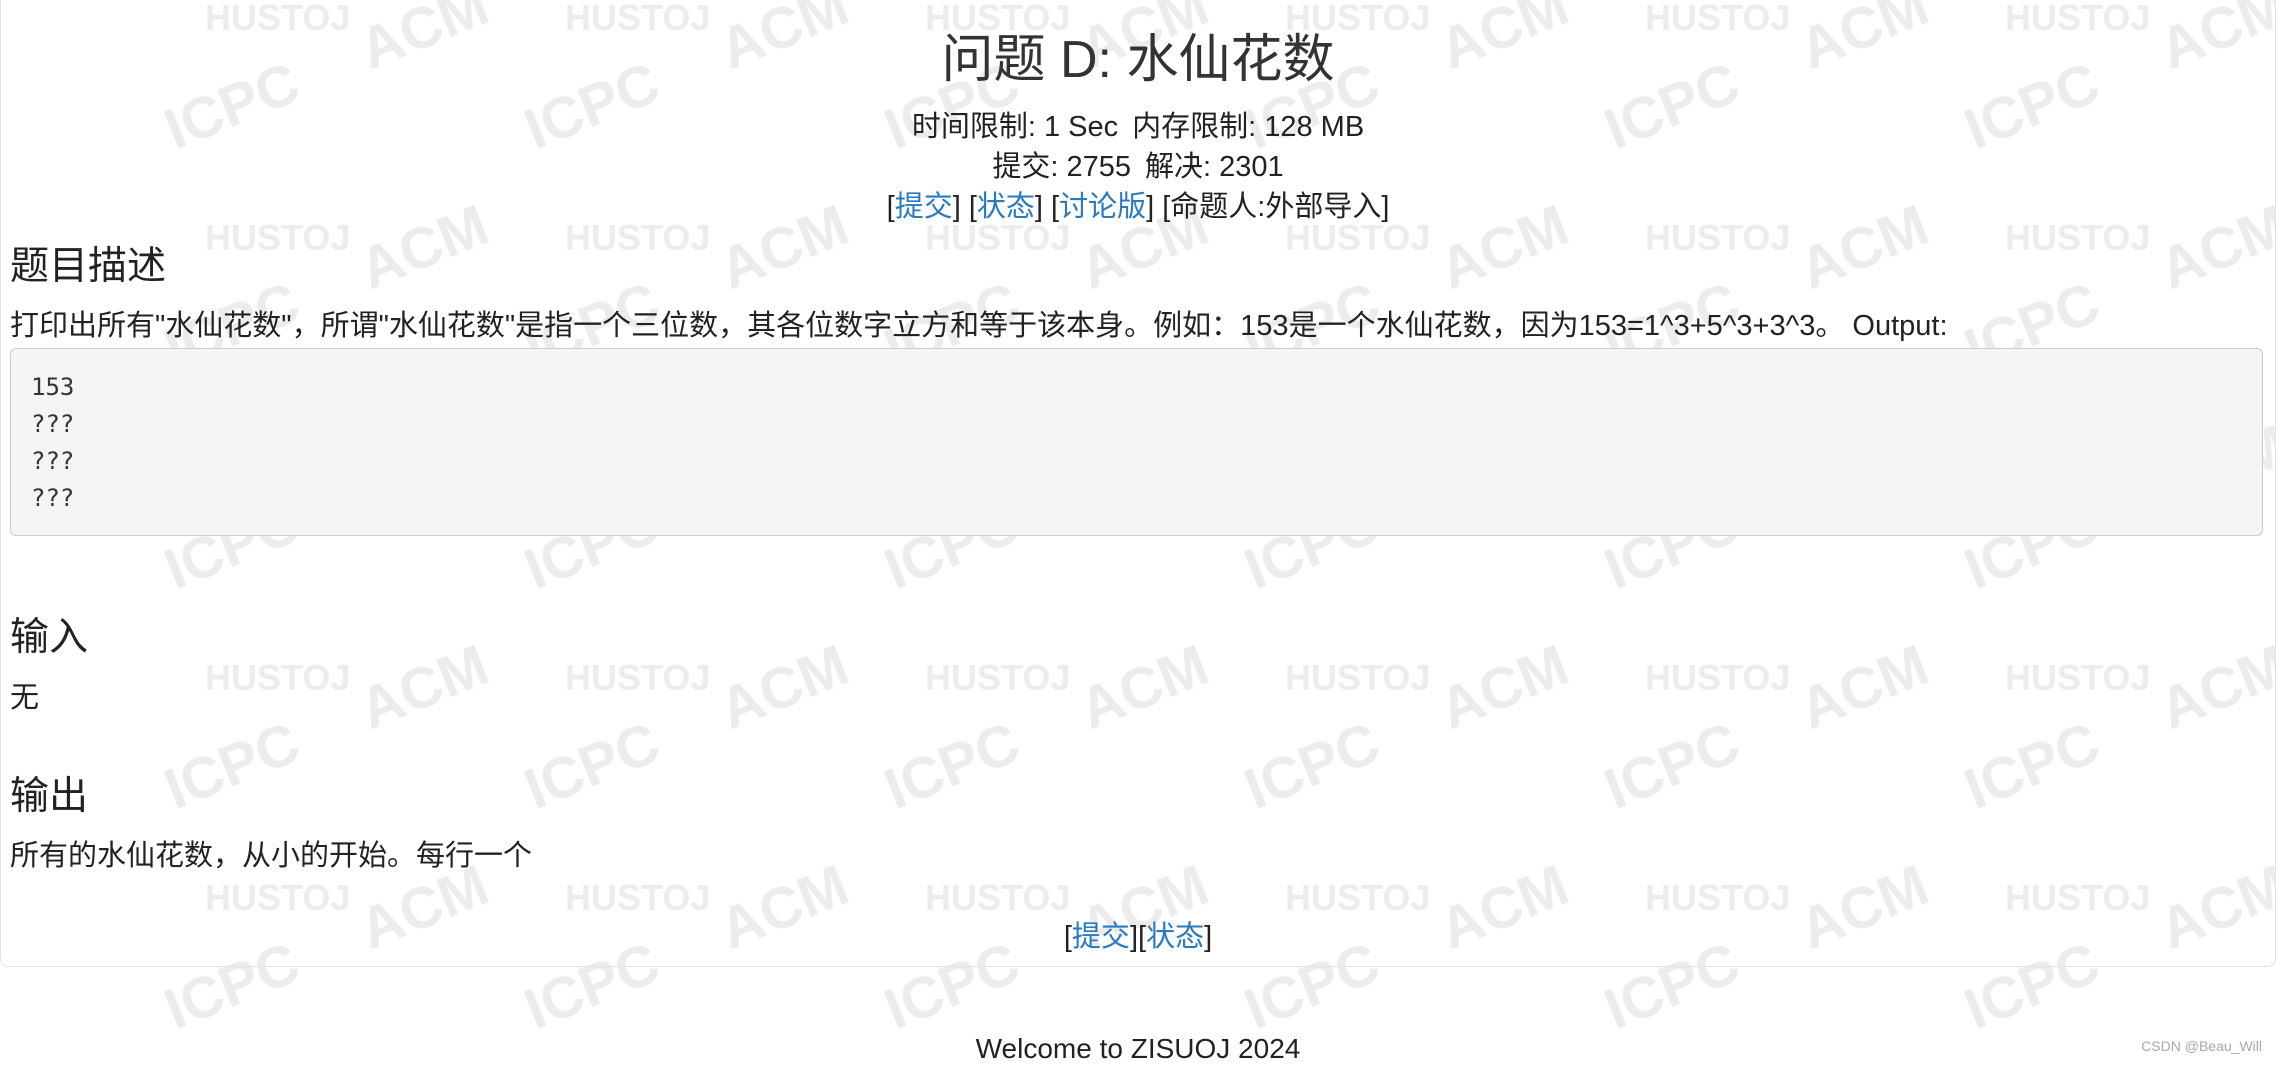 This screenshot has width=2276, height=1069. I want to click on status-link: 状态, so click(1006, 207).